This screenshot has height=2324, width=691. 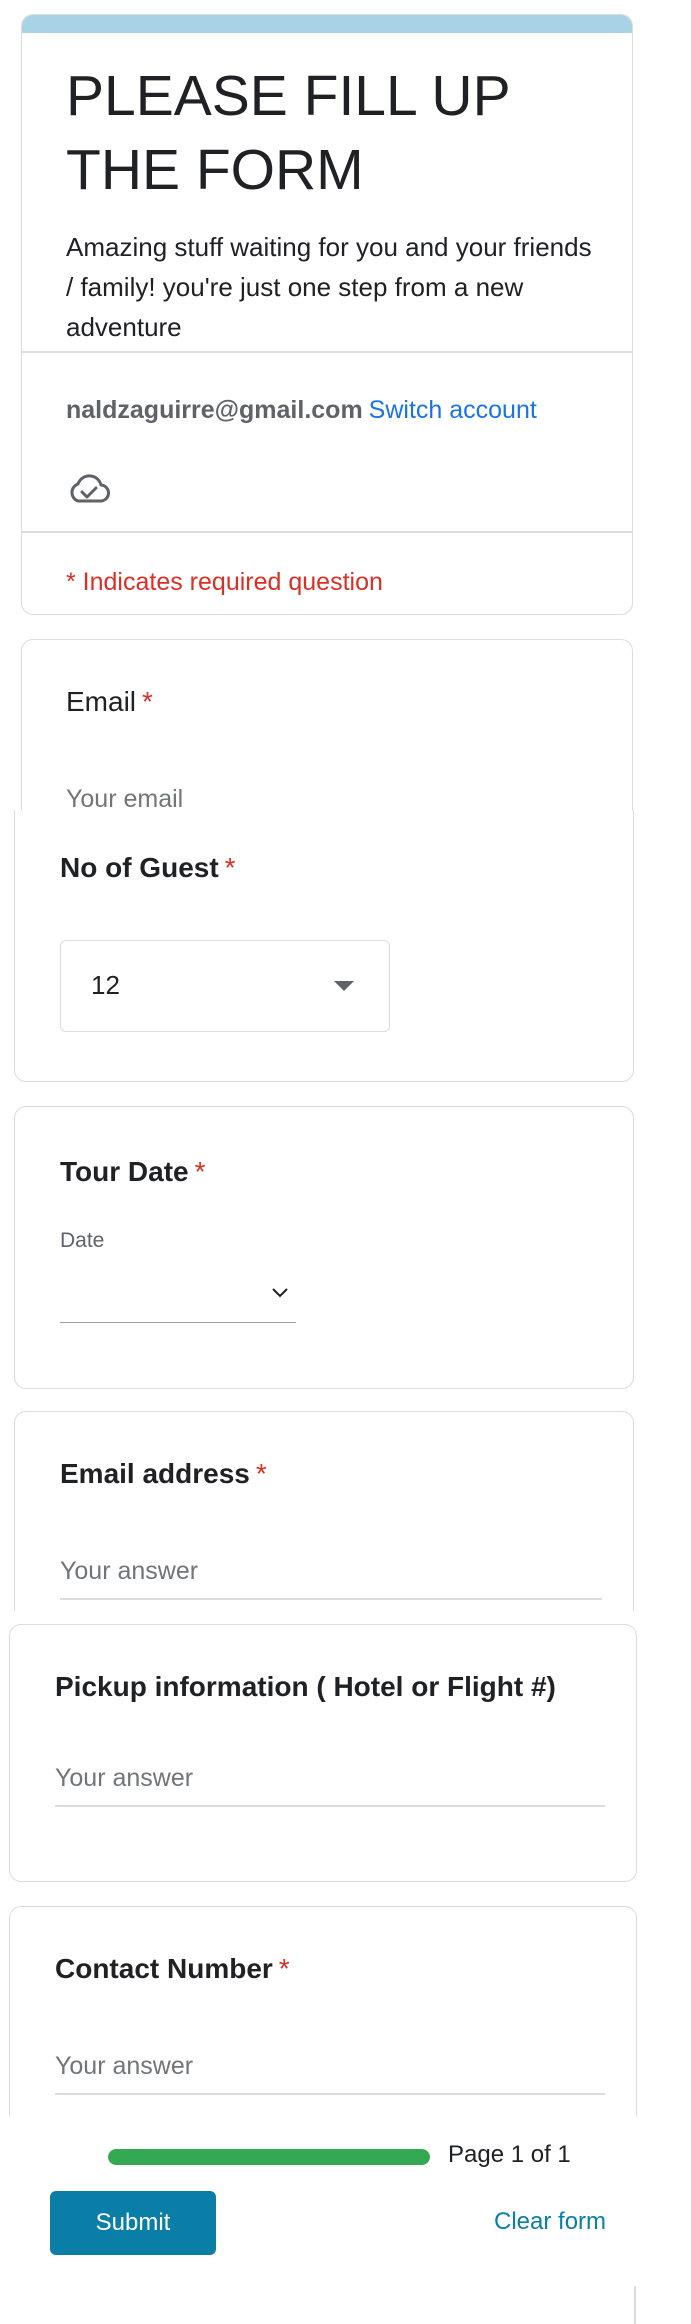 What do you see at coordinates (288, 133) in the screenshot?
I see `form-title: PLEASE FILL UP THE FORM` at bounding box center [288, 133].